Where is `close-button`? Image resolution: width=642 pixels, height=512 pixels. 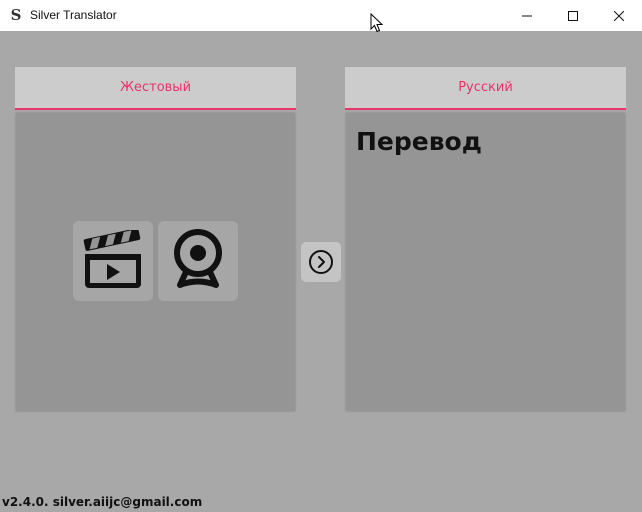
close-button is located at coordinates (619, 15).